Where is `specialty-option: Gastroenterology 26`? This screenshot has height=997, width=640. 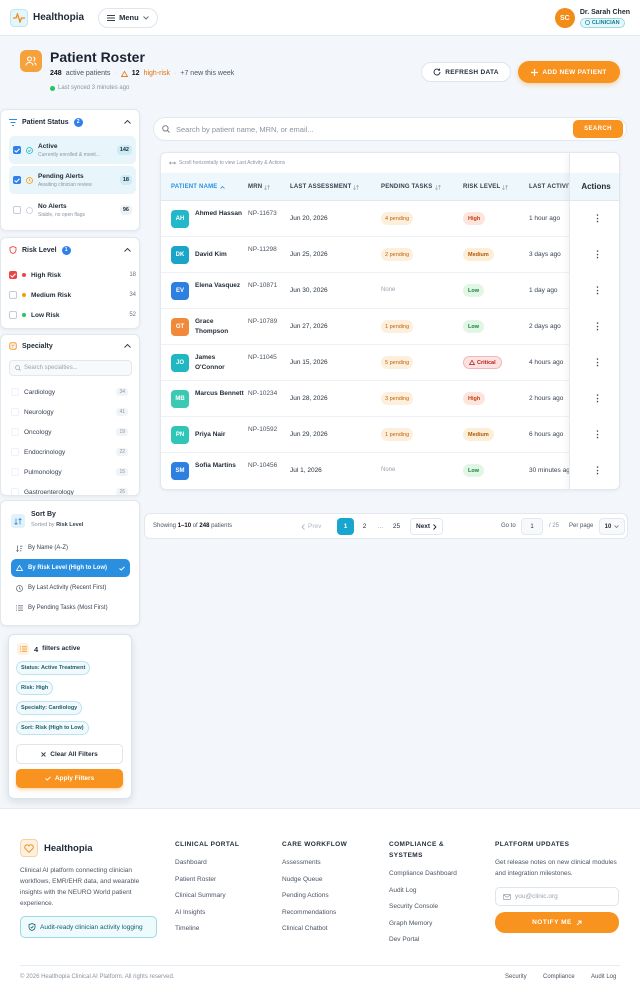 specialty-option: Gastroenterology 26 is located at coordinates (69, 490).